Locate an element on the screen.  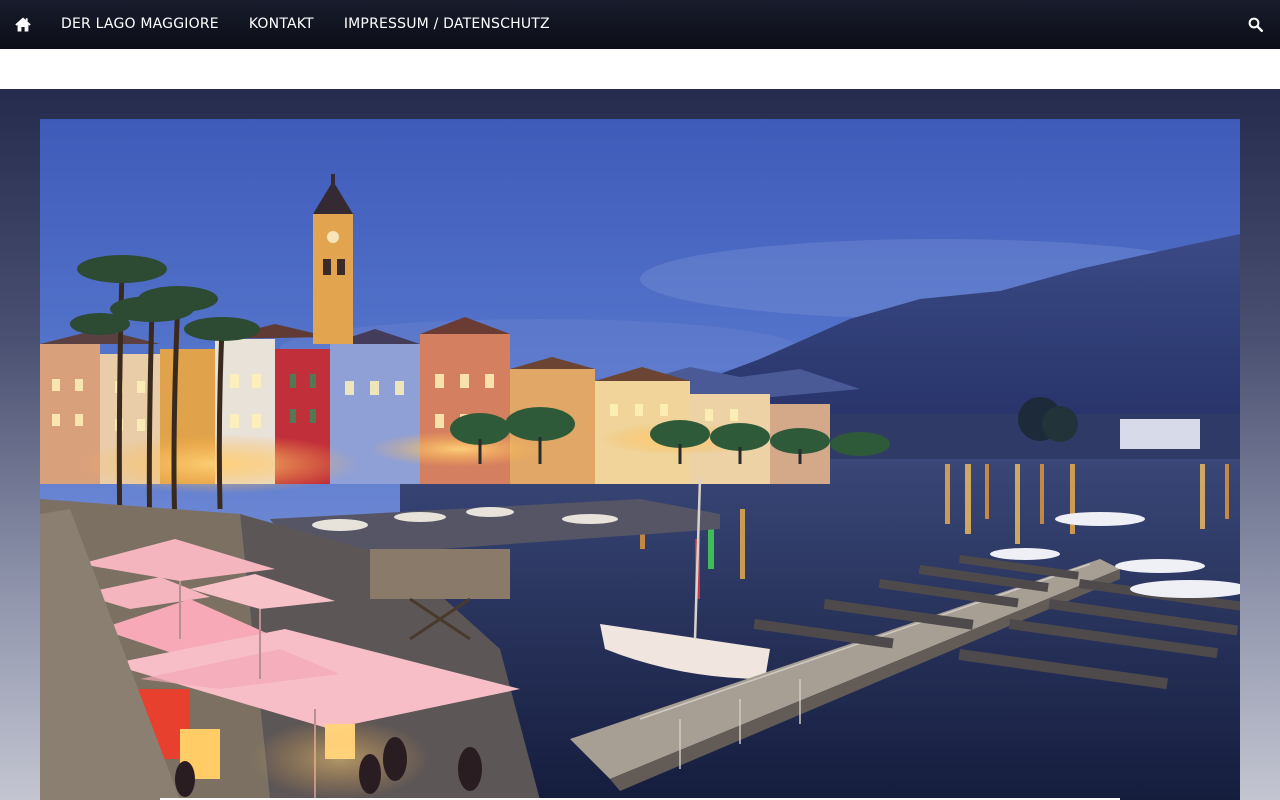
header-spacer is located at coordinates (640, 69).